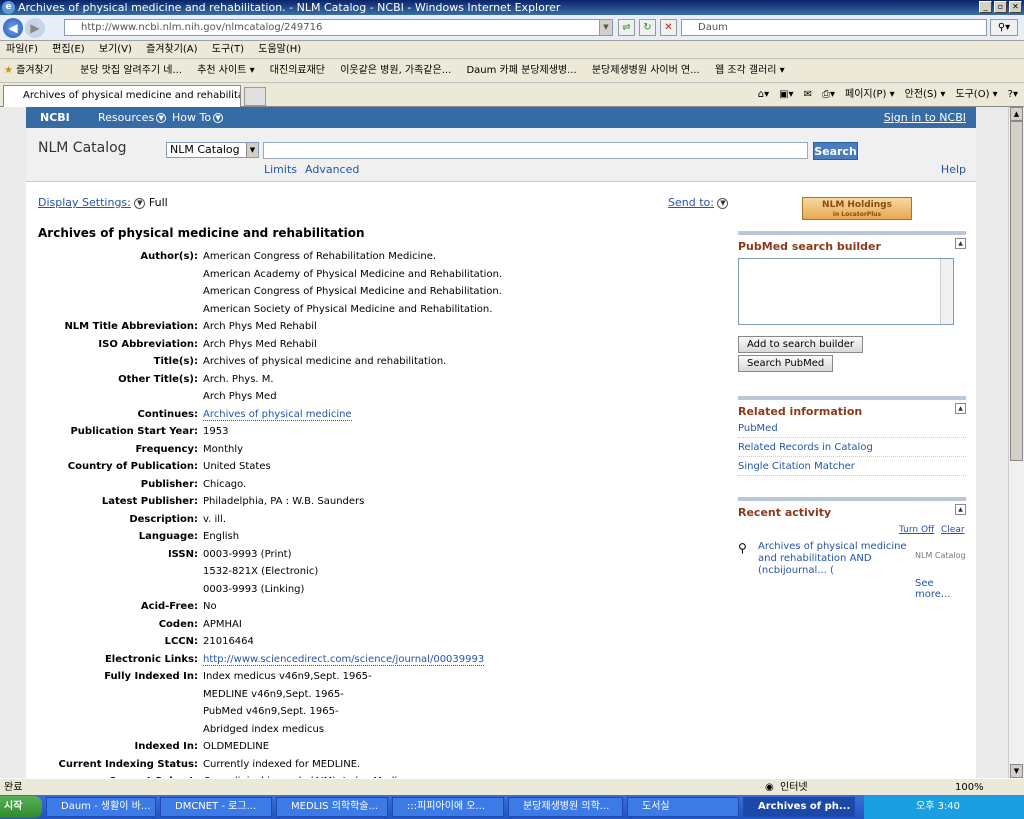 This screenshot has height=819, width=1024. Describe the element at coordinates (237, 466) in the screenshot. I see `field-value-line: United States` at that location.